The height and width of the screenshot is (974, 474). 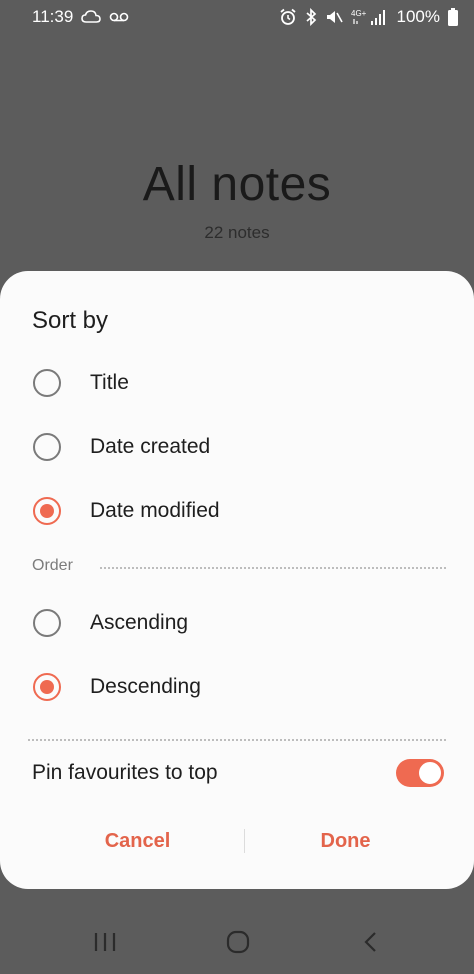 What do you see at coordinates (237, 184) in the screenshot?
I see `page-title: All notes` at bounding box center [237, 184].